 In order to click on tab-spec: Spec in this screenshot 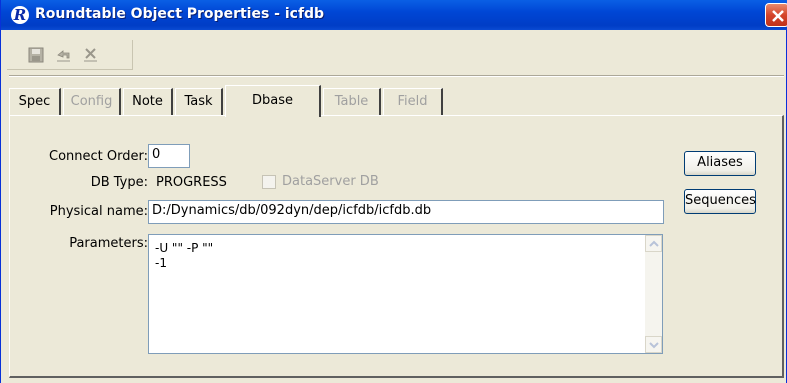, I will do `click(35, 102)`.